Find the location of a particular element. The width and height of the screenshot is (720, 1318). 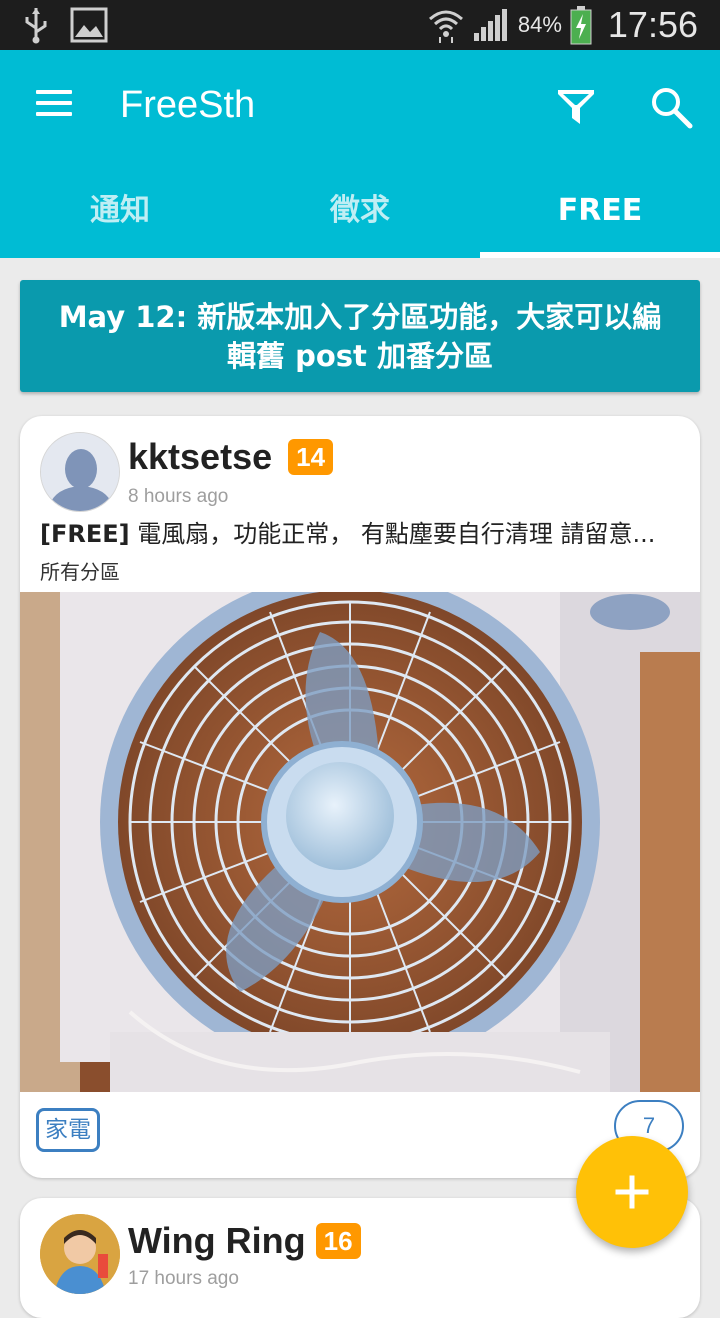

post-title-prefix: [FREE] is located at coordinates (85, 534).